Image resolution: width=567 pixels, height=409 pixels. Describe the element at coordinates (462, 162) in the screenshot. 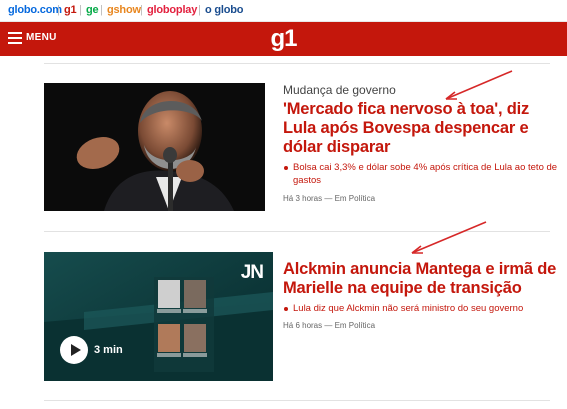

I see `annotation-arrows` at that location.